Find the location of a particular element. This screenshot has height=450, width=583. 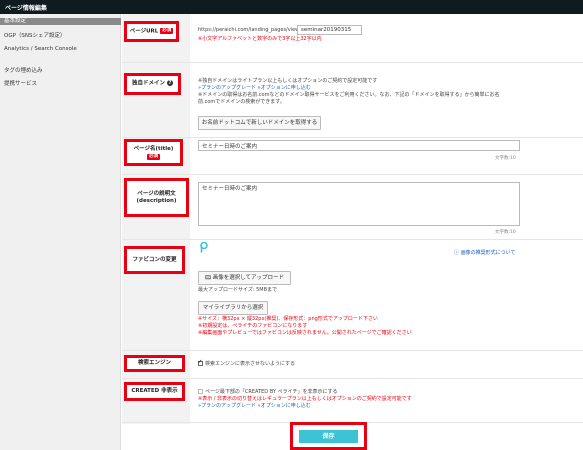

search-engine-label-box: 検索エンジン is located at coordinates (154, 363).